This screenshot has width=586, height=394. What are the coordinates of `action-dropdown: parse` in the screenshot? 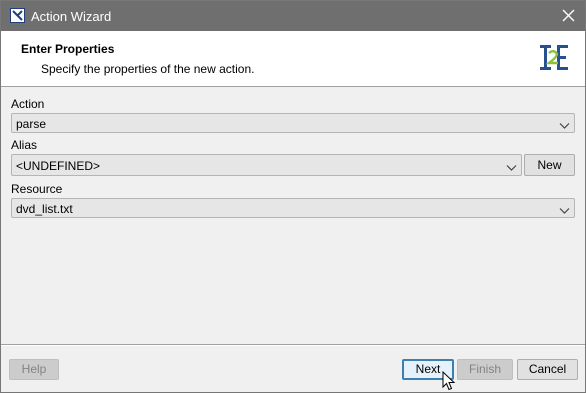 It's located at (293, 123).